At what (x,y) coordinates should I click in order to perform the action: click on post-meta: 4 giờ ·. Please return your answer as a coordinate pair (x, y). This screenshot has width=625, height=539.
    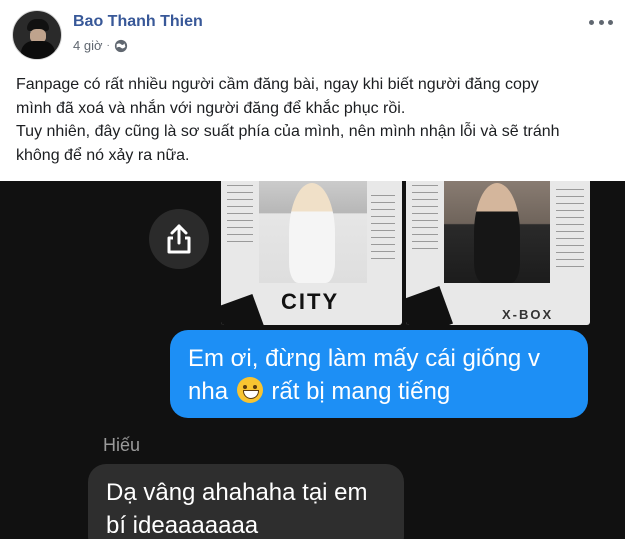
    Looking at the image, I should click on (100, 45).